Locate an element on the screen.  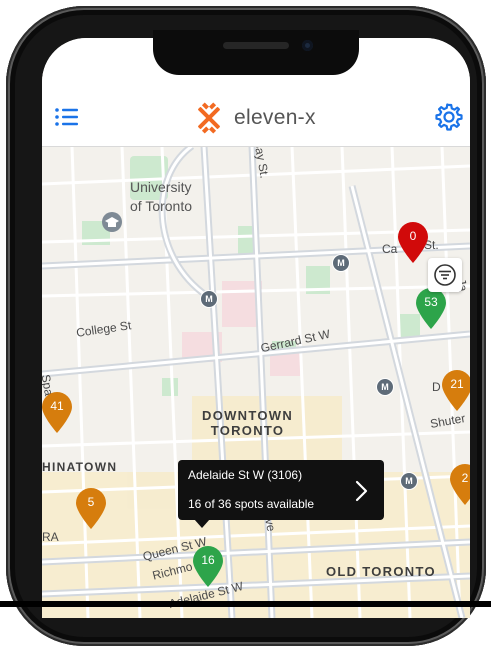
parking-pin: 5 is located at coordinates (91, 508).